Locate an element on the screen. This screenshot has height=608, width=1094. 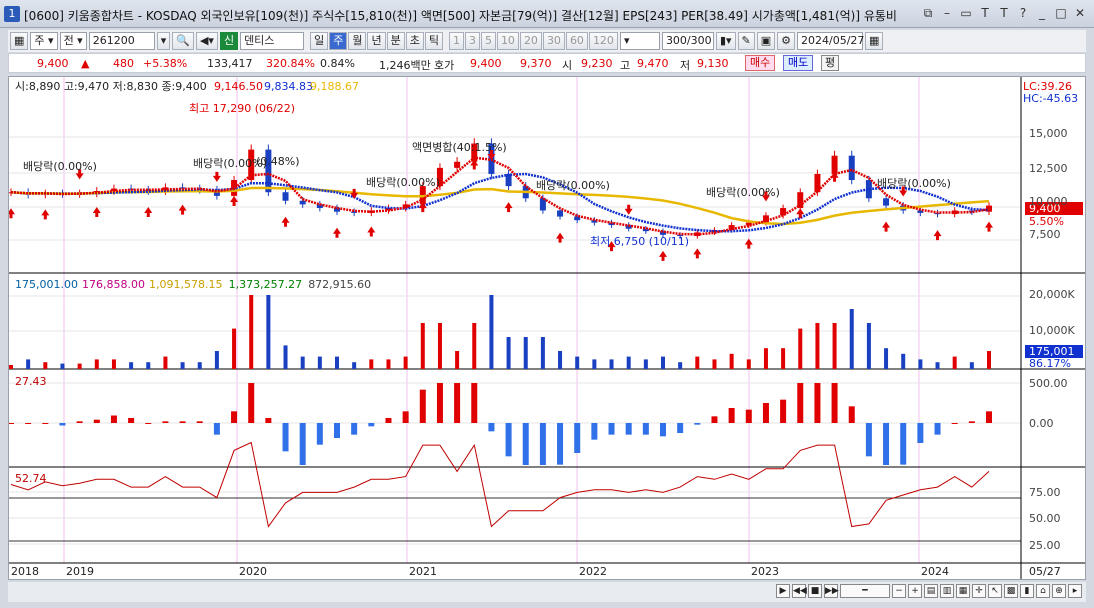
buy-button: 매수 is located at coordinates (760, 63).